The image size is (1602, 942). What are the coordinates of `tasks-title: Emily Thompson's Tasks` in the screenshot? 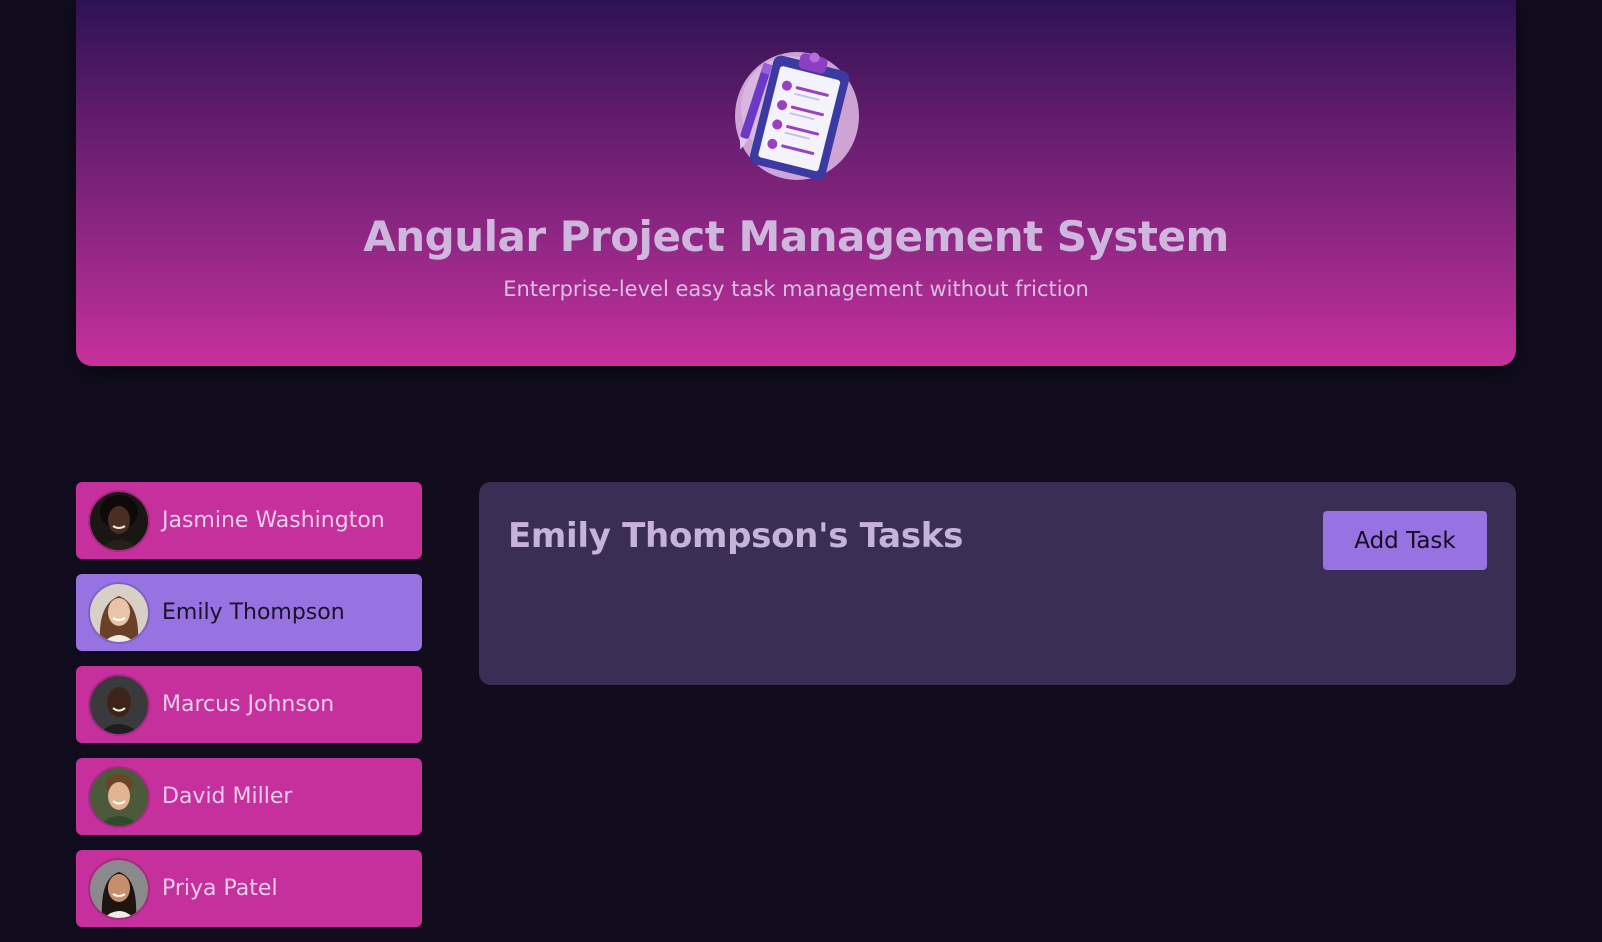 It's located at (736, 536).